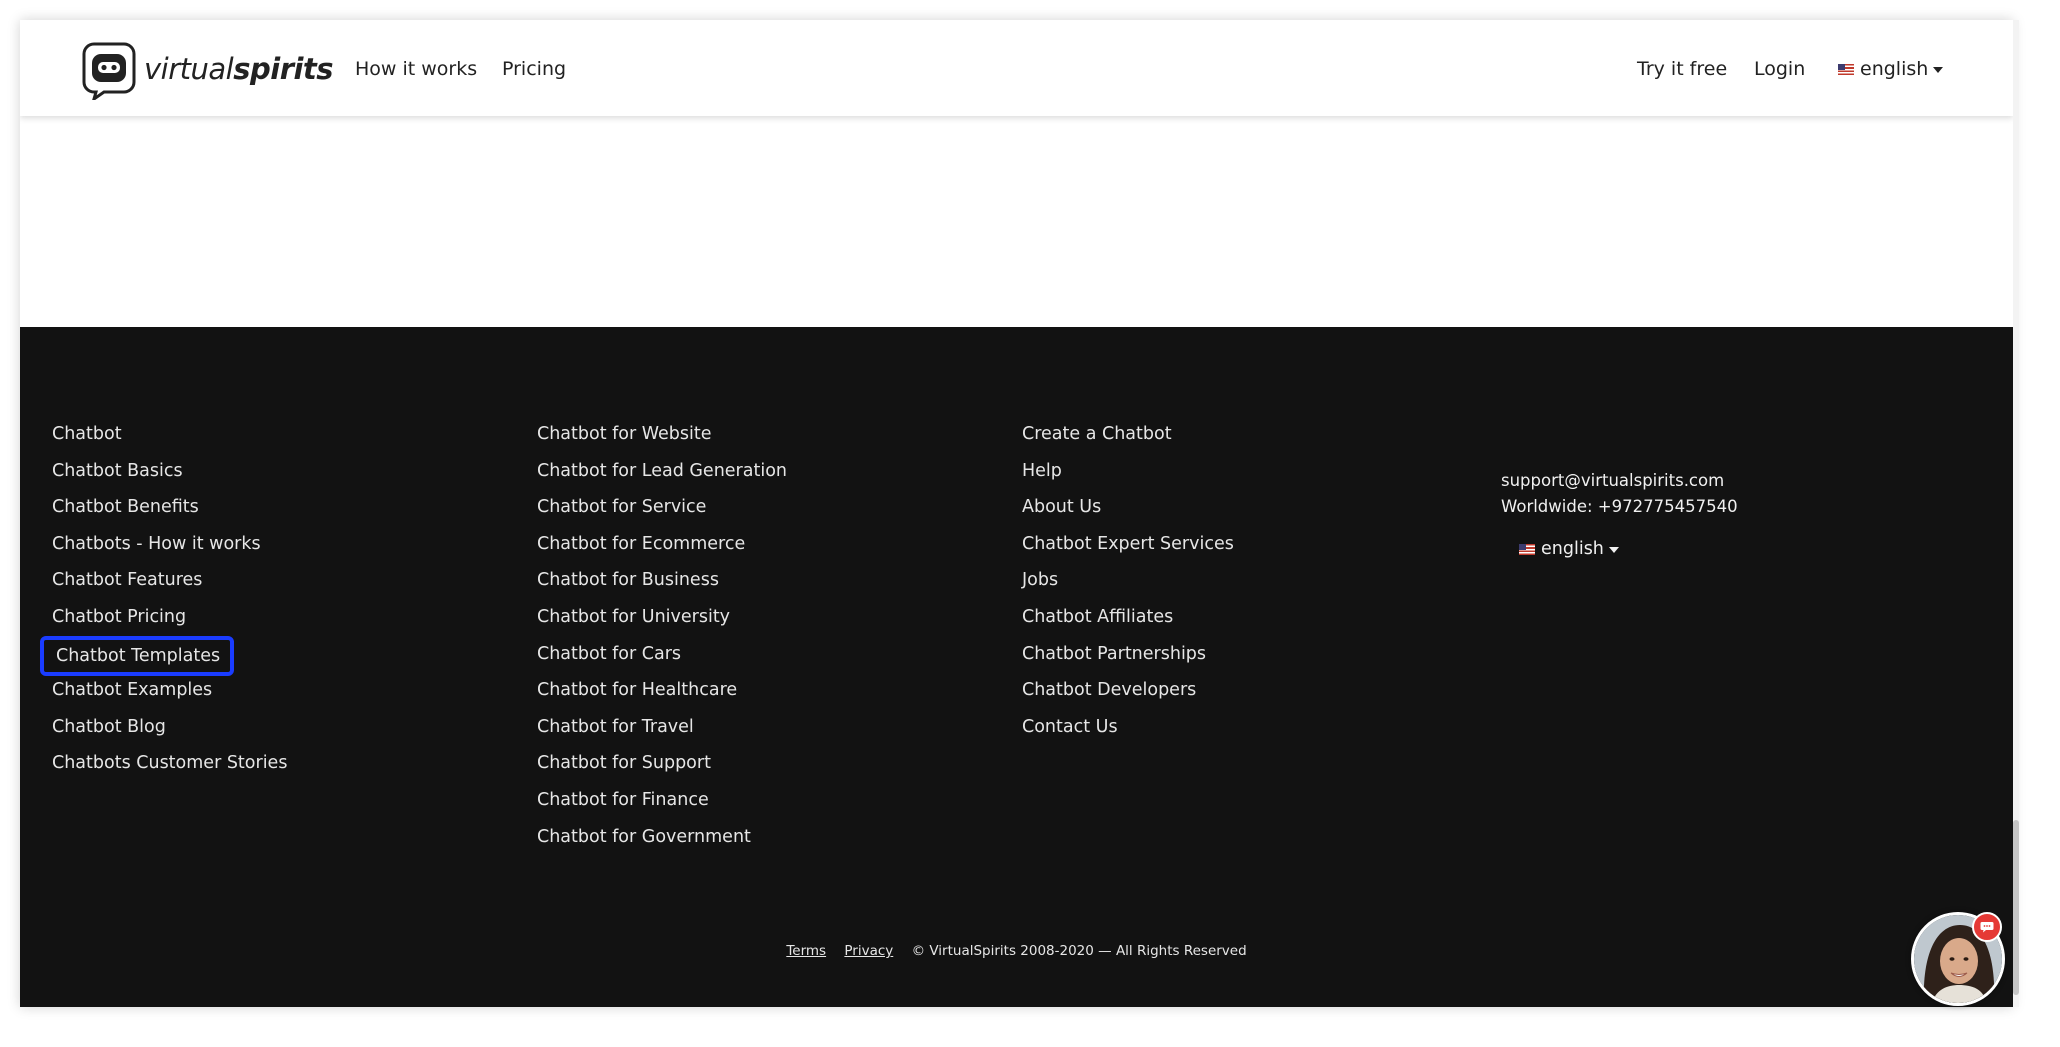  I want to click on language-selector-footer: english, so click(1569, 549).